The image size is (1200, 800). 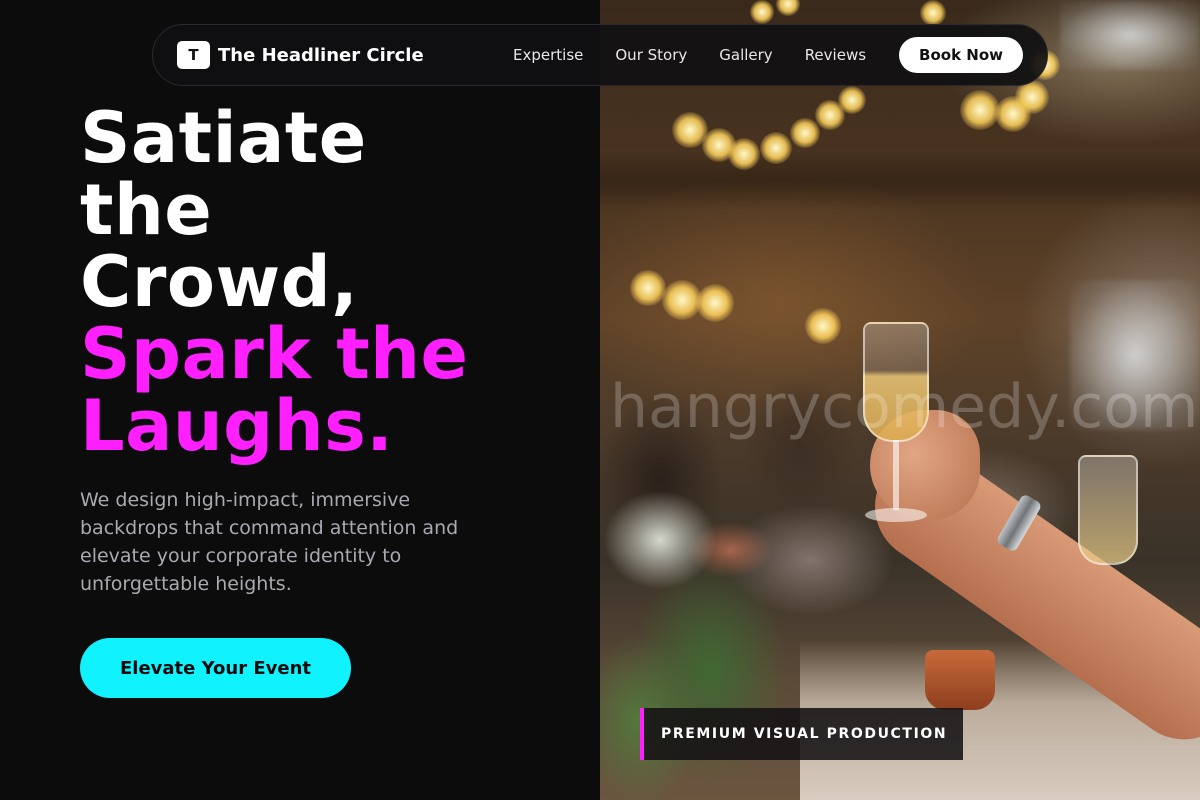 What do you see at coordinates (193, 55) in the screenshot?
I see `letter-t-logo-icon: T` at bounding box center [193, 55].